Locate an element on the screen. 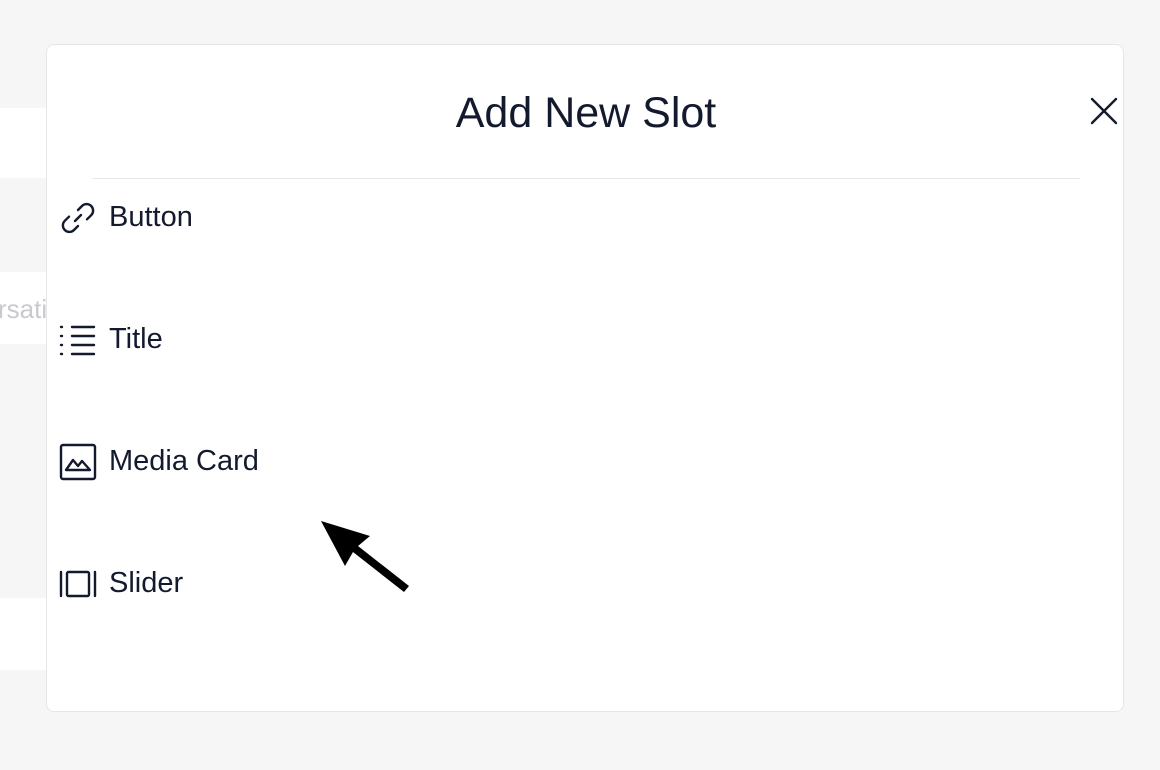  pointer-arrow-icon is located at coordinates (365, 556).